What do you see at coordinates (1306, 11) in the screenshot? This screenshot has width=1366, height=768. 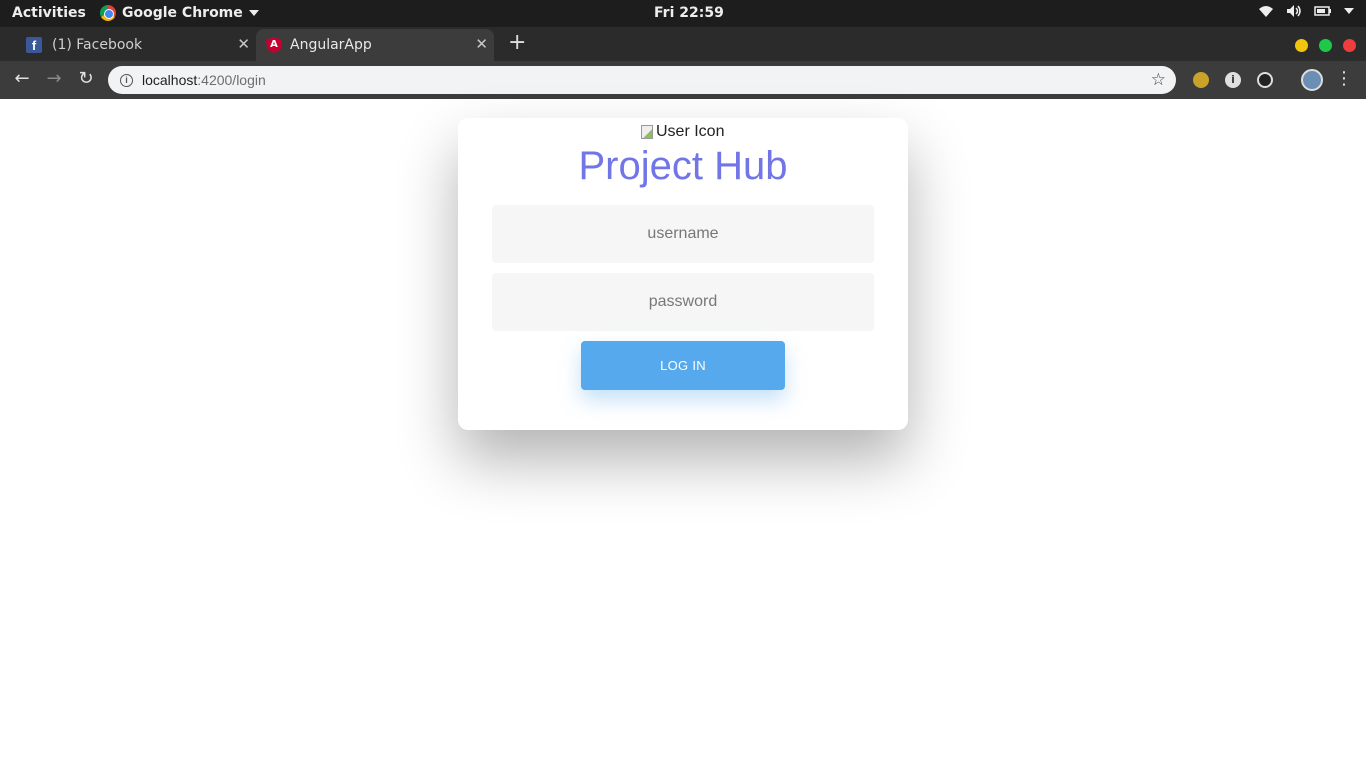 I see `system-tray` at bounding box center [1306, 11].